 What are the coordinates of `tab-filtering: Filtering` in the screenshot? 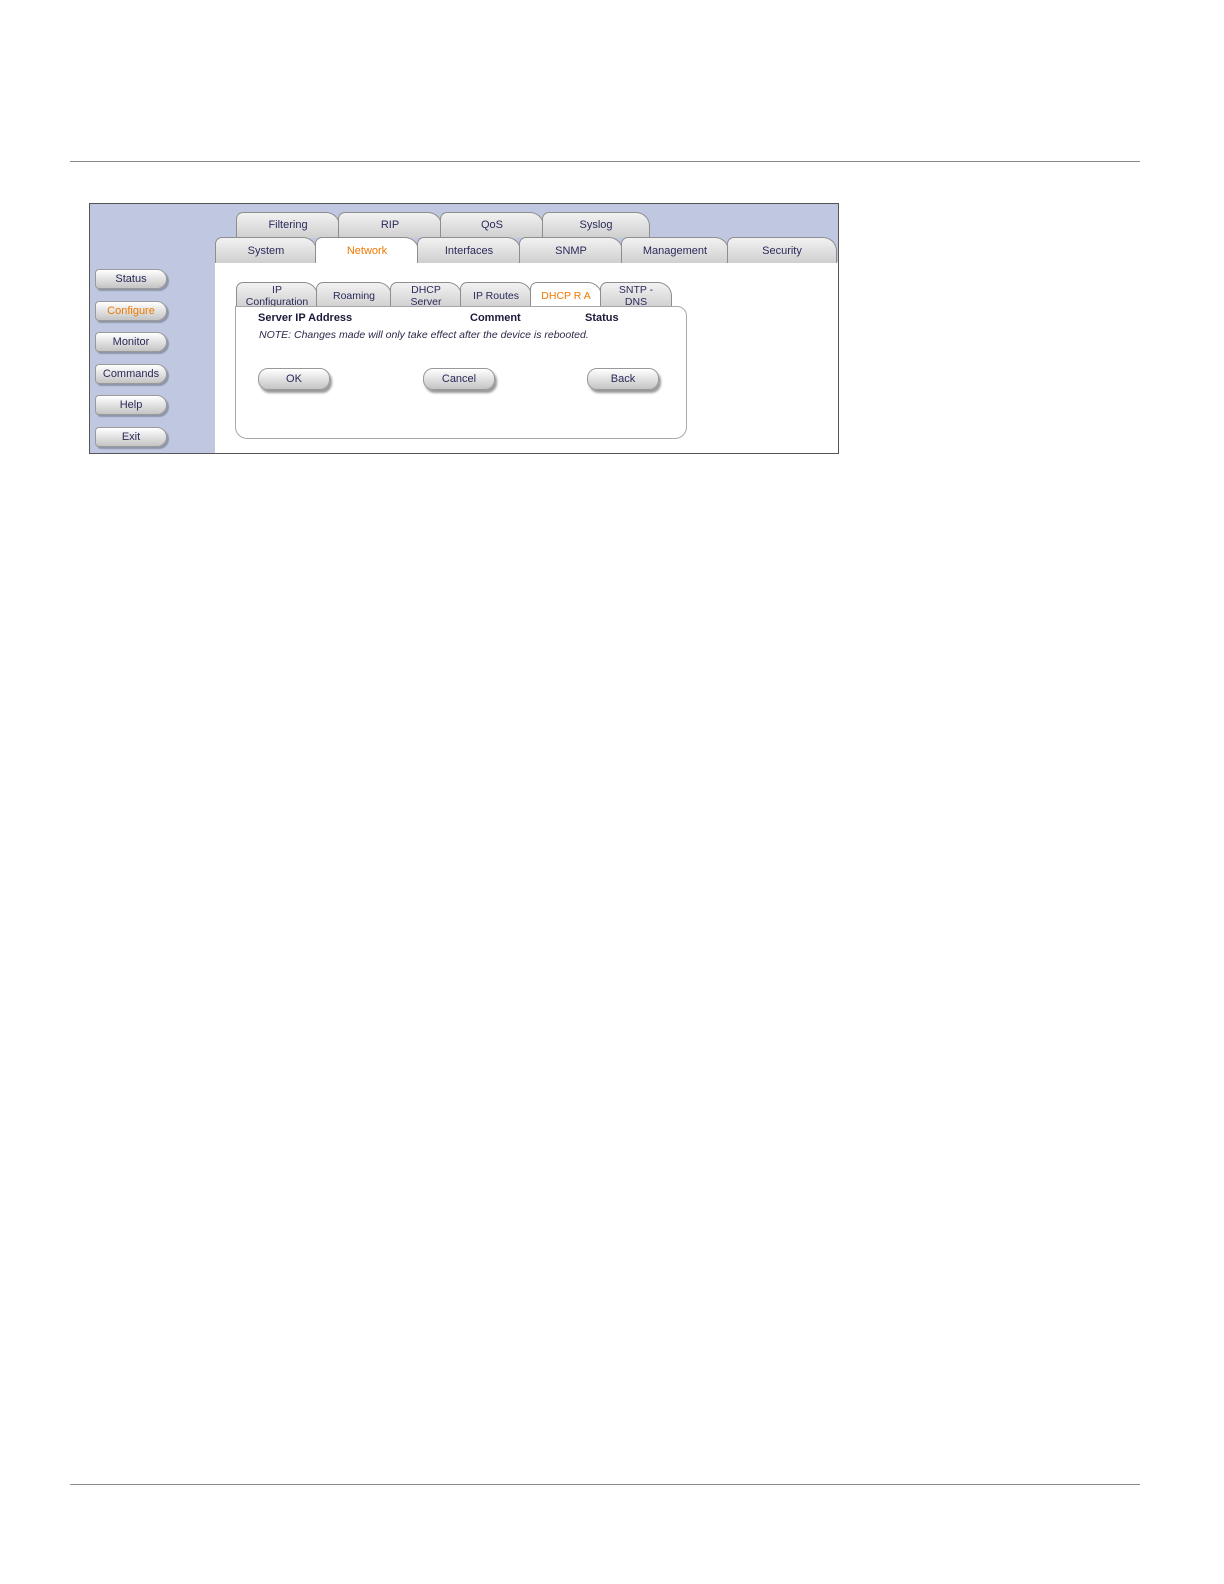 It's located at (288, 225).